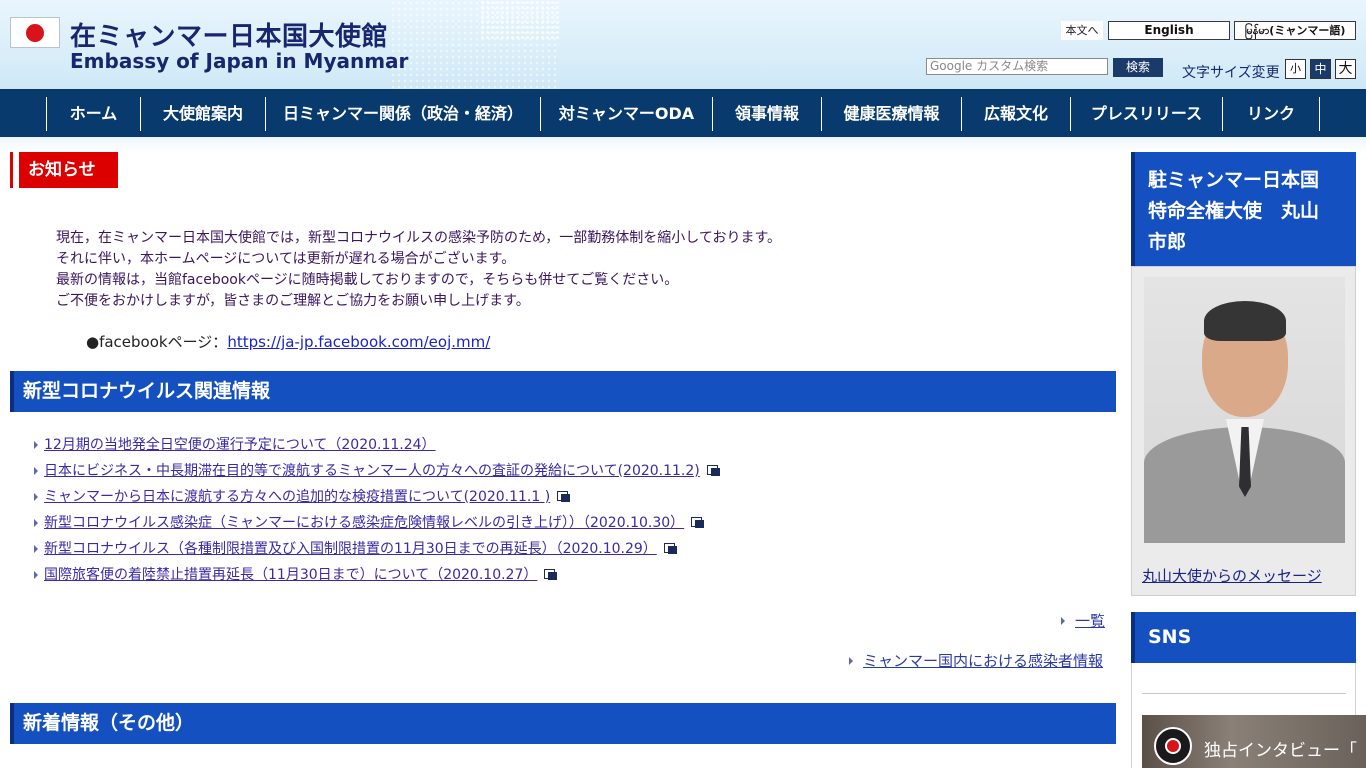 The height and width of the screenshot is (768, 1366). I want to click on search-button: 検索, so click(1138, 67).